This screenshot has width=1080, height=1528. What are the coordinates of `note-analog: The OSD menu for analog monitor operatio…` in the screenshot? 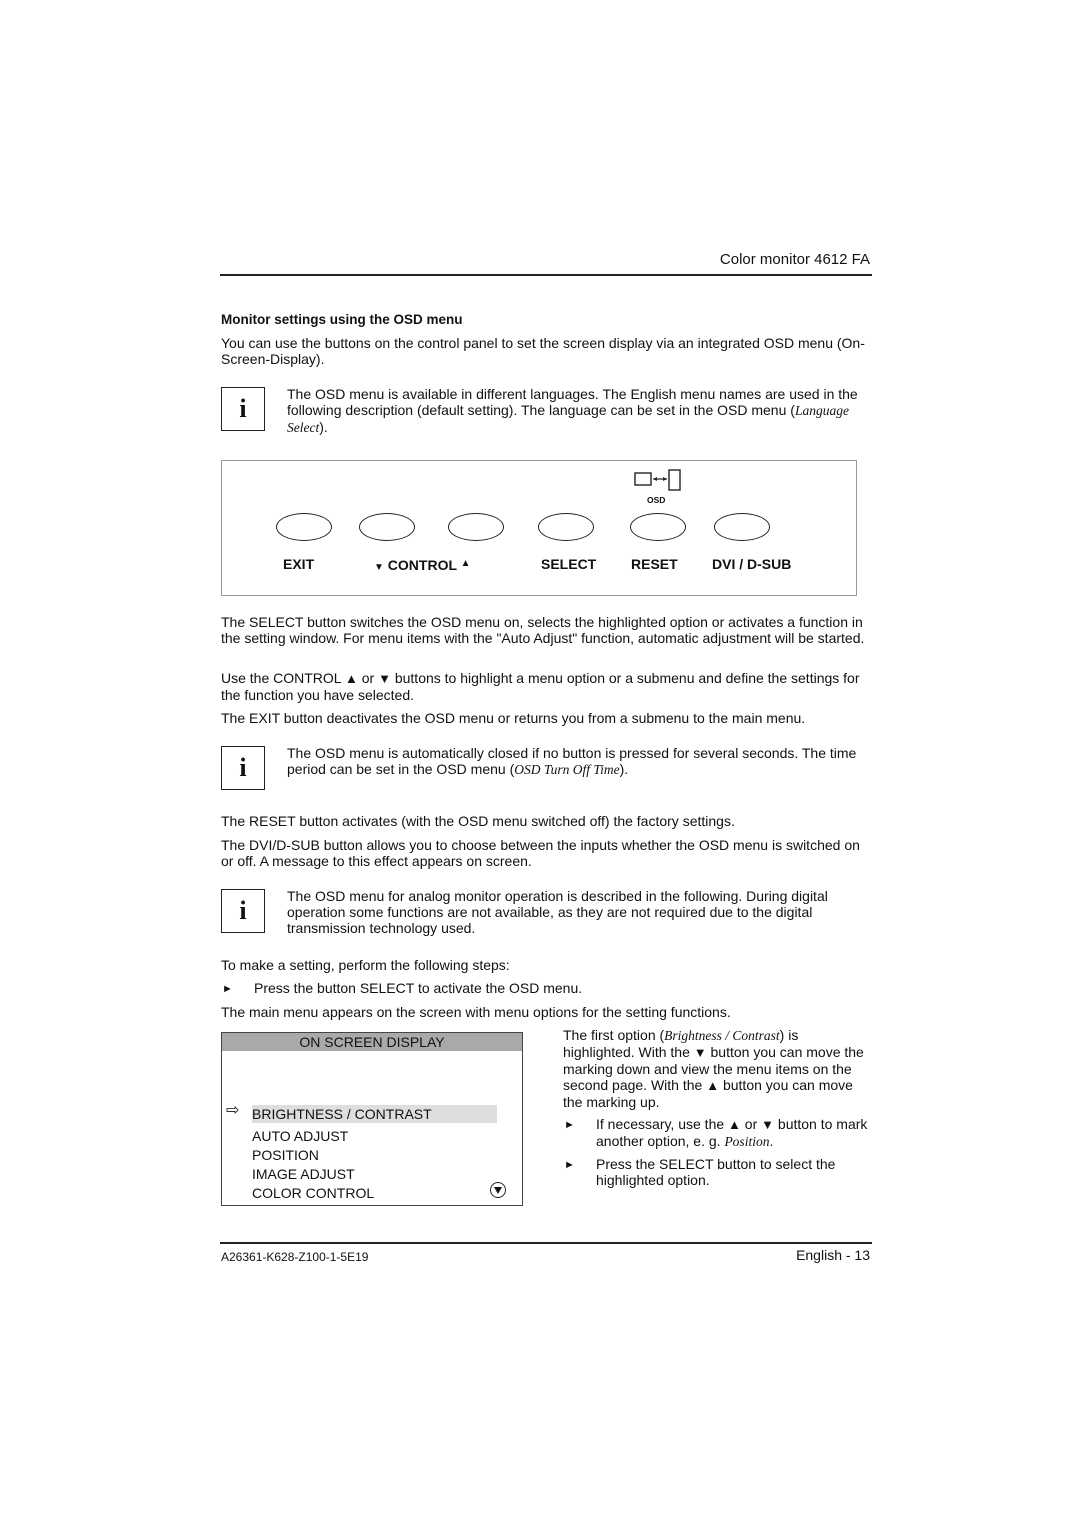 It's located at (557, 912).